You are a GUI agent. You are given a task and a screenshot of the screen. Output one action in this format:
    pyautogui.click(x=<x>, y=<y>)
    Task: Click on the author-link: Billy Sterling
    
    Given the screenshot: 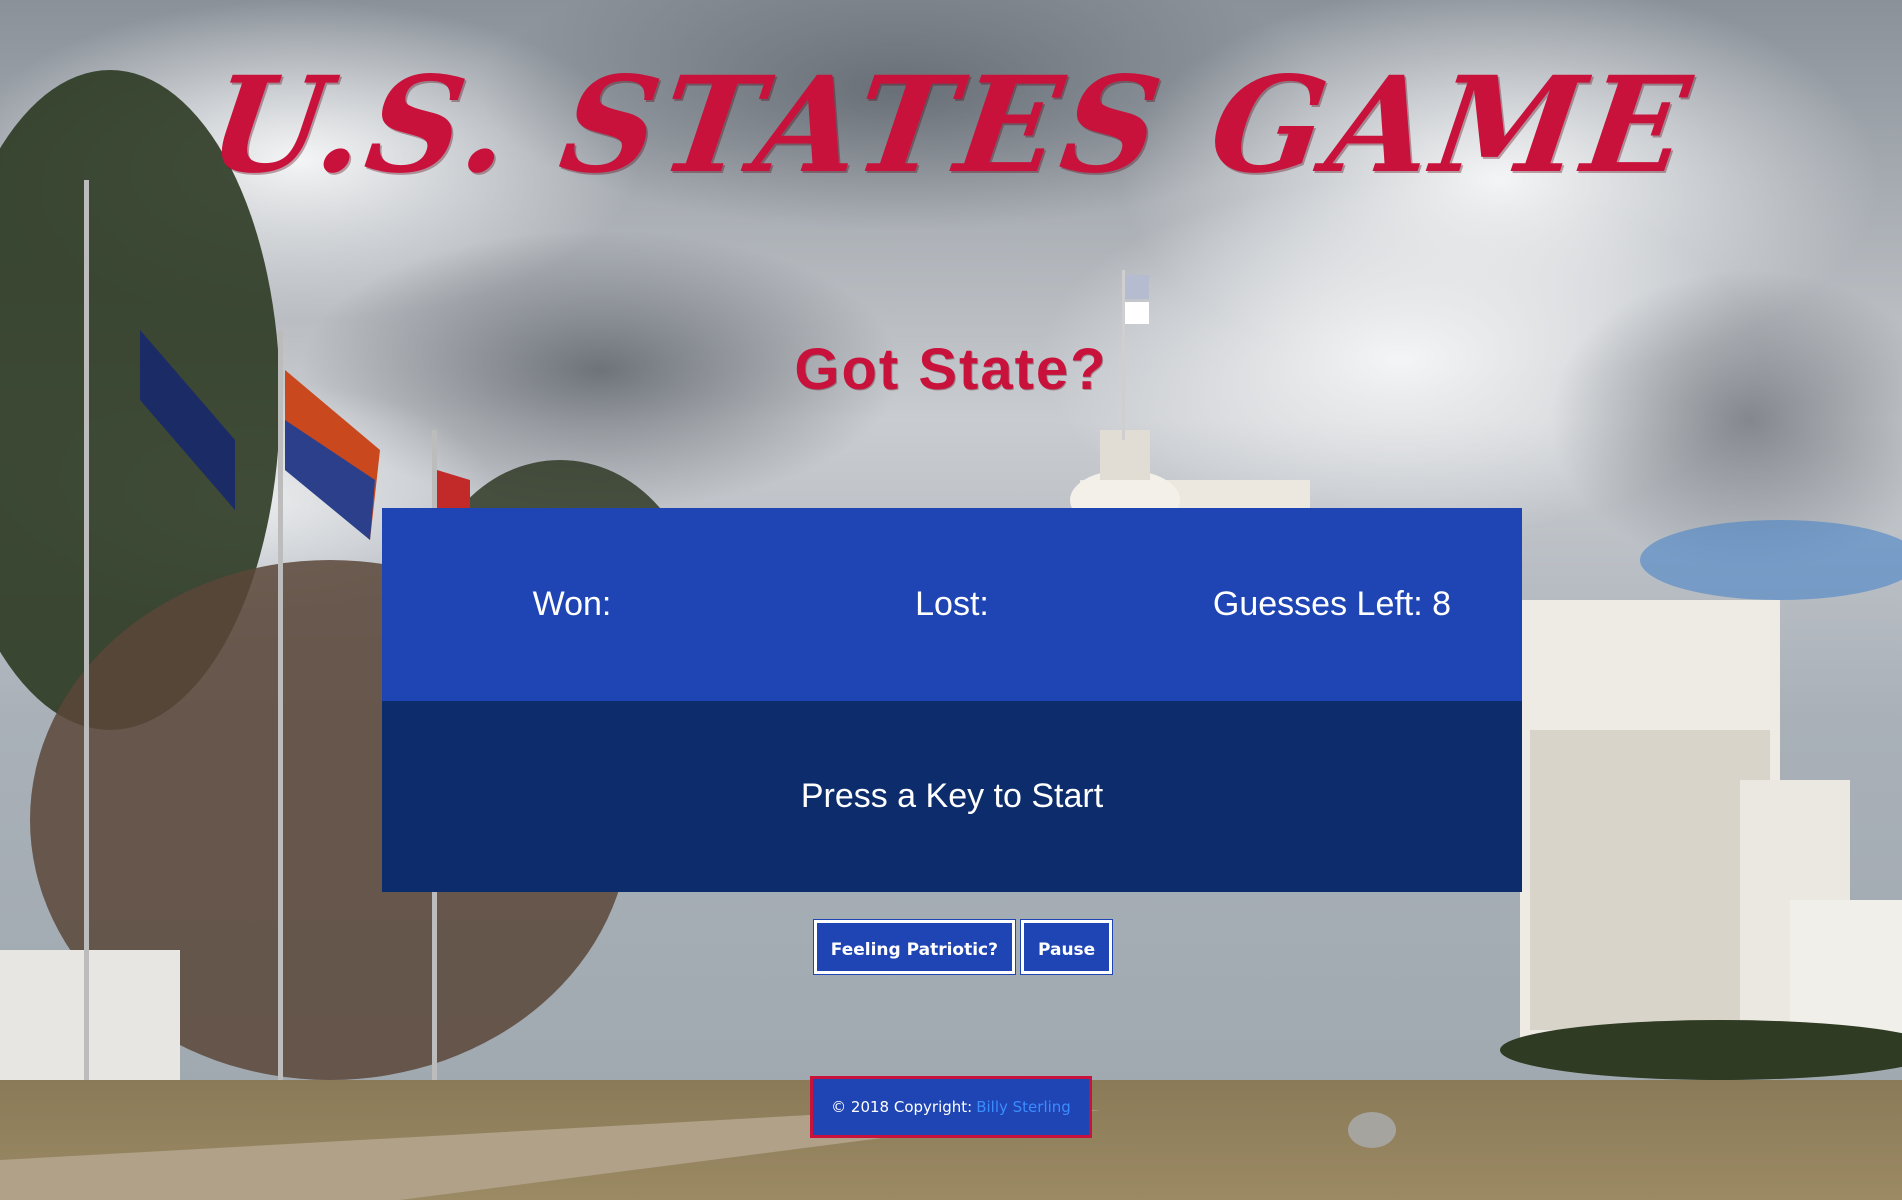 What is the action you would take?
    pyautogui.click(x=1023, y=1107)
    